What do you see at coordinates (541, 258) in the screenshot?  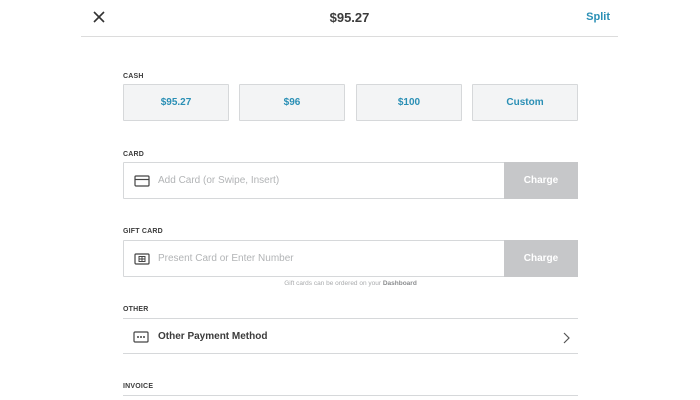 I see `gift-card-charge-button: Charge` at bounding box center [541, 258].